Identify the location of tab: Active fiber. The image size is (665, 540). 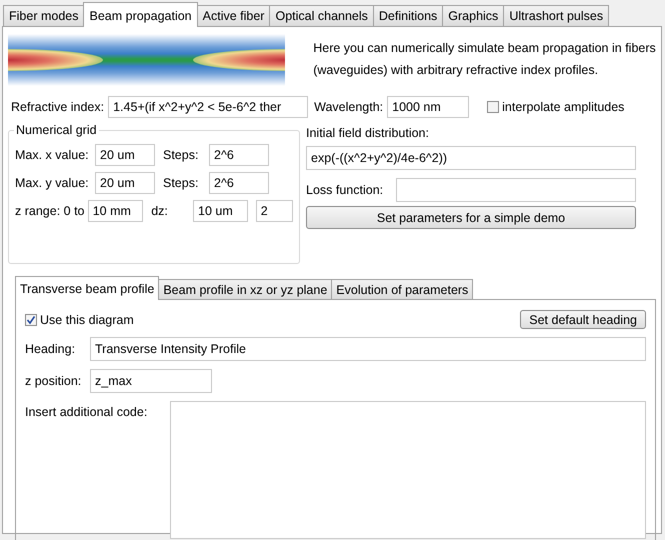
(233, 15).